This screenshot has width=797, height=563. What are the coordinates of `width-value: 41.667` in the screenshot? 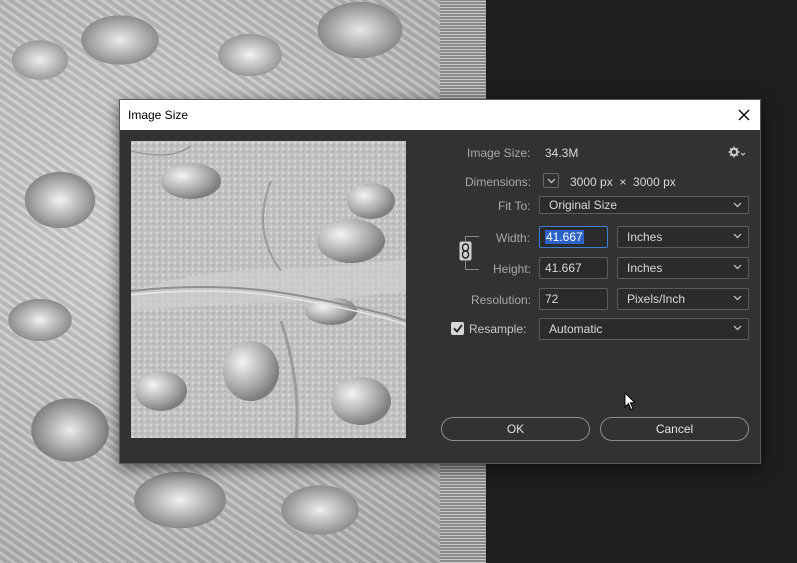 It's located at (564, 237).